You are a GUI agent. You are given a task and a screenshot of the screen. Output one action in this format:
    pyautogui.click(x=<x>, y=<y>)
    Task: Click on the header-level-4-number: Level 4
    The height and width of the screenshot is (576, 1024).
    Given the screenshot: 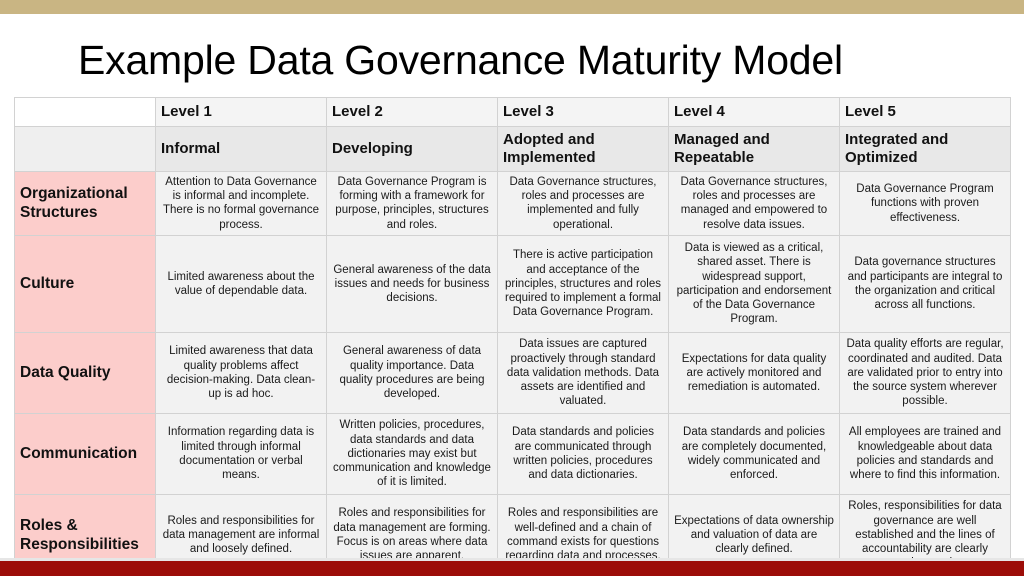 What is the action you would take?
    pyautogui.click(x=754, y=112)
    